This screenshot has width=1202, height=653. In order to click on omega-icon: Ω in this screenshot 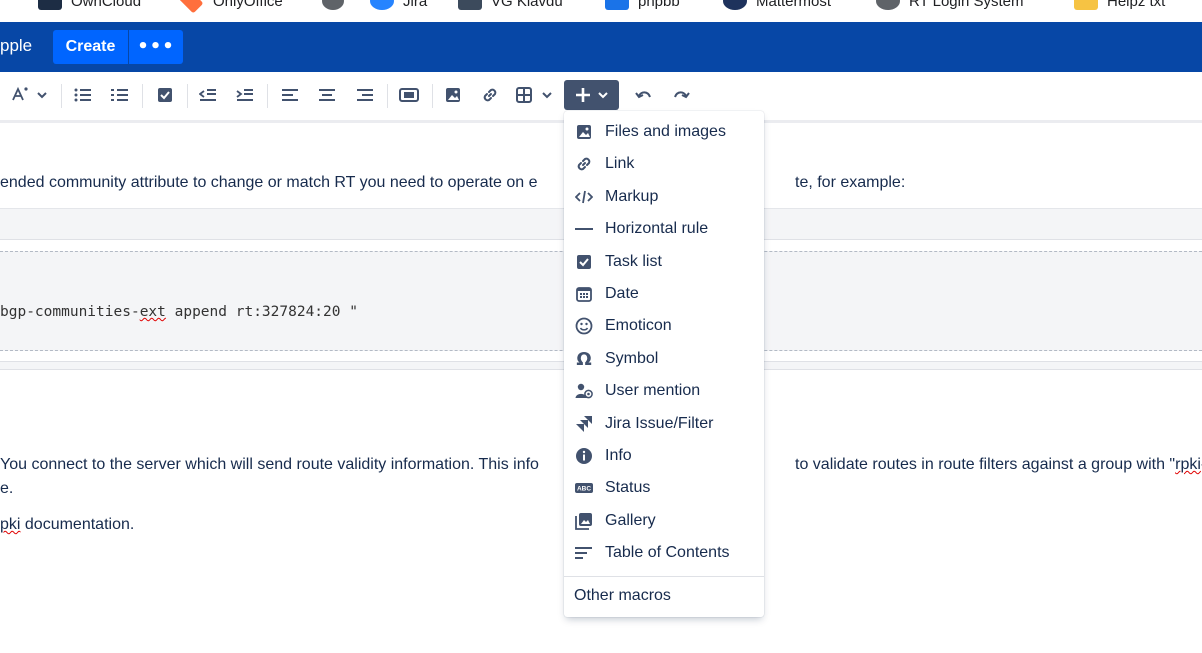, I will do `click(584, 359)`.